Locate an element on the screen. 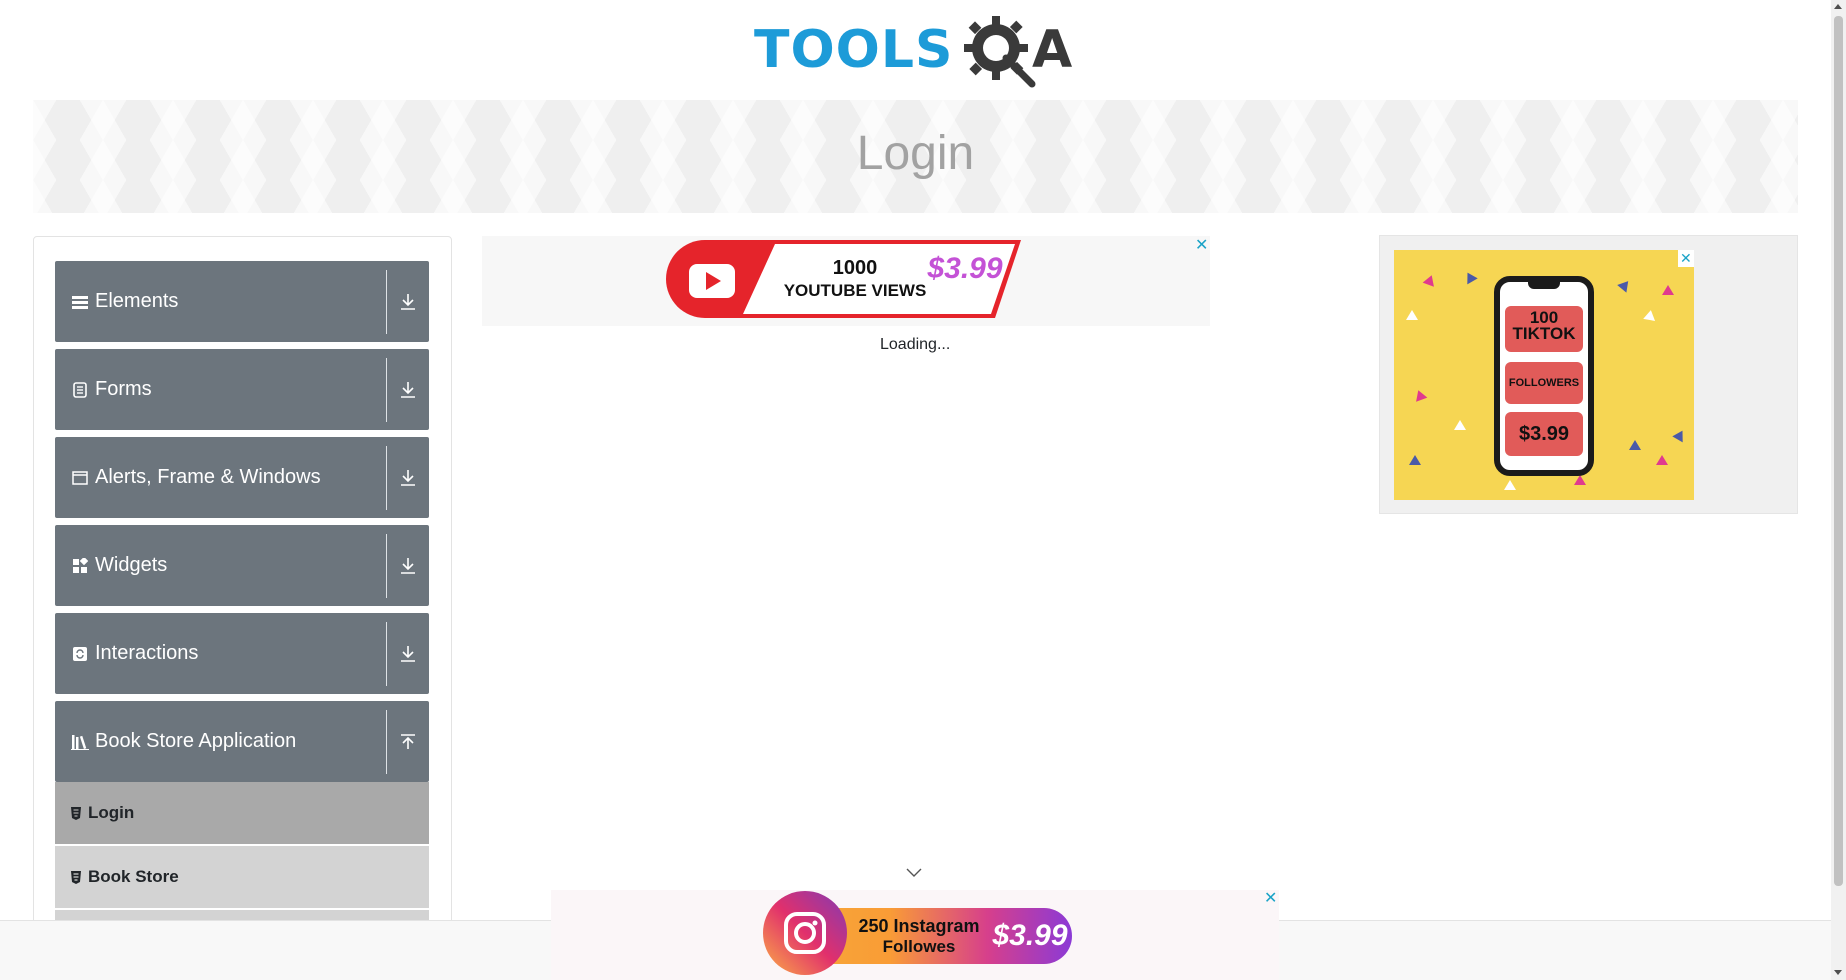  site-logo: TOOLS A is located at coordinates (919, 53).